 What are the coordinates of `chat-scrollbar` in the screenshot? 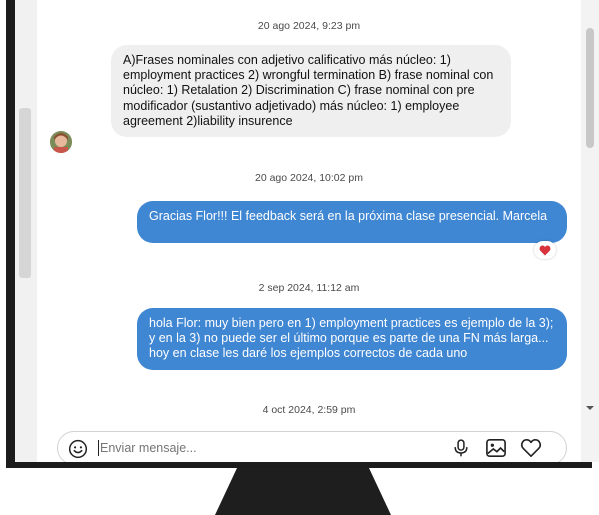 It's located at (590, 231).